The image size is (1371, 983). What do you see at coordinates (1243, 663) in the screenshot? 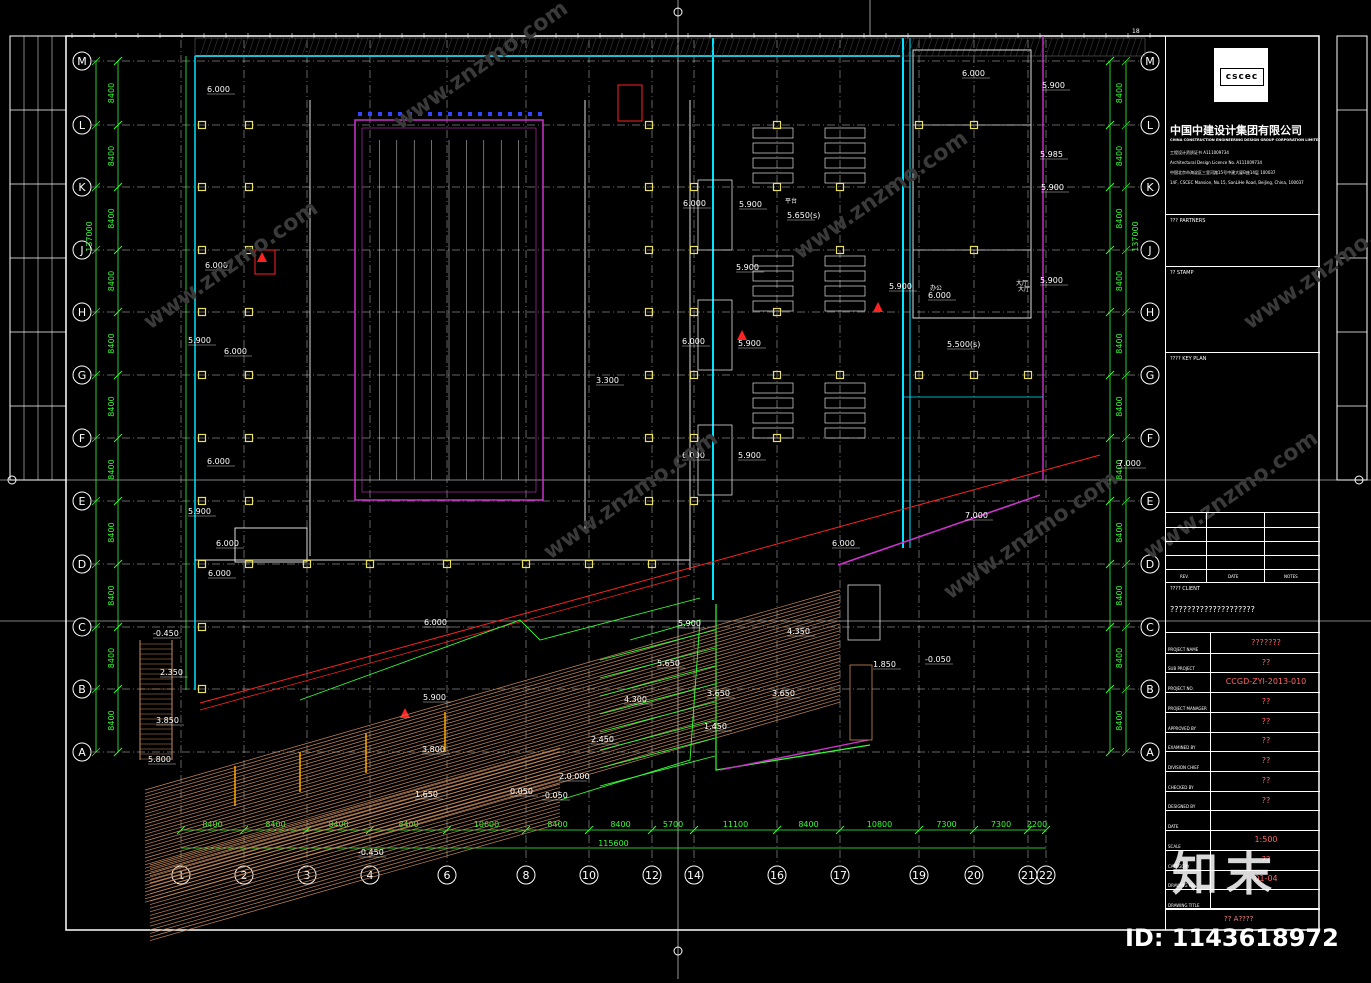
I see `title-block-row: SUB PROJECT??` at bounding box center [1243, 663].